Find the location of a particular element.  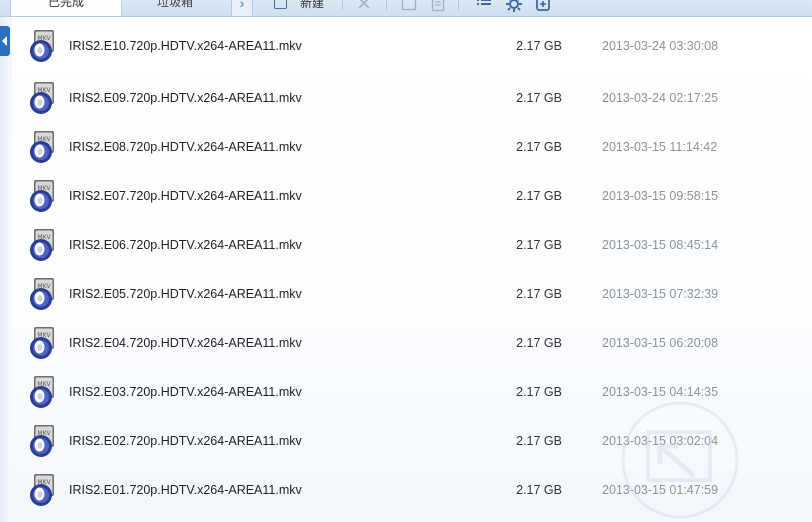

file-date: 2013-03-24 03:30:08 is located at coordinates (660, 46).